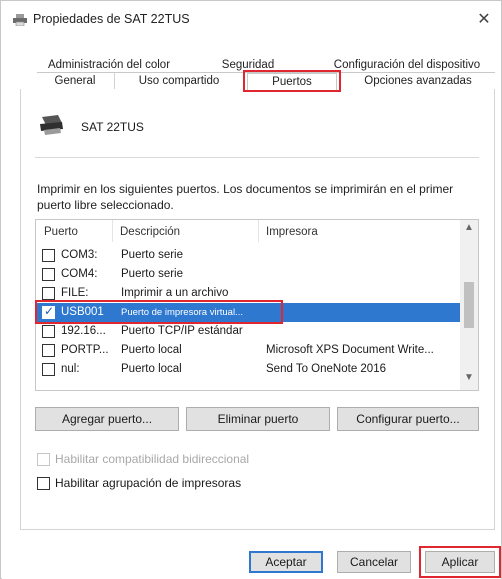 The width and height of the screenshot is (502, 579). Describe the element at coordinates (43, 459) in the screenshot. I see `bidirectional-checkbox` at that location.